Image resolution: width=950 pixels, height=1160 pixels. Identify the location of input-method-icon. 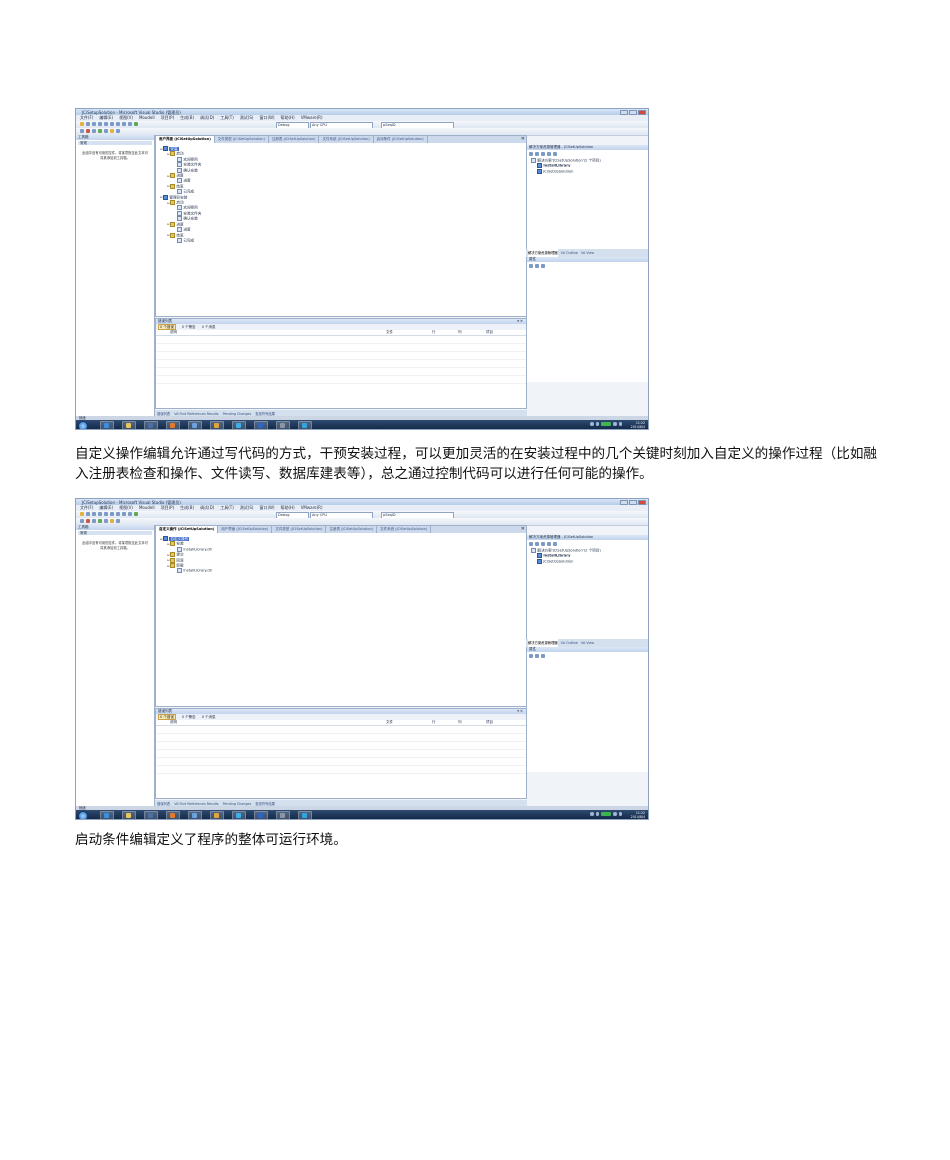
(606, 424).